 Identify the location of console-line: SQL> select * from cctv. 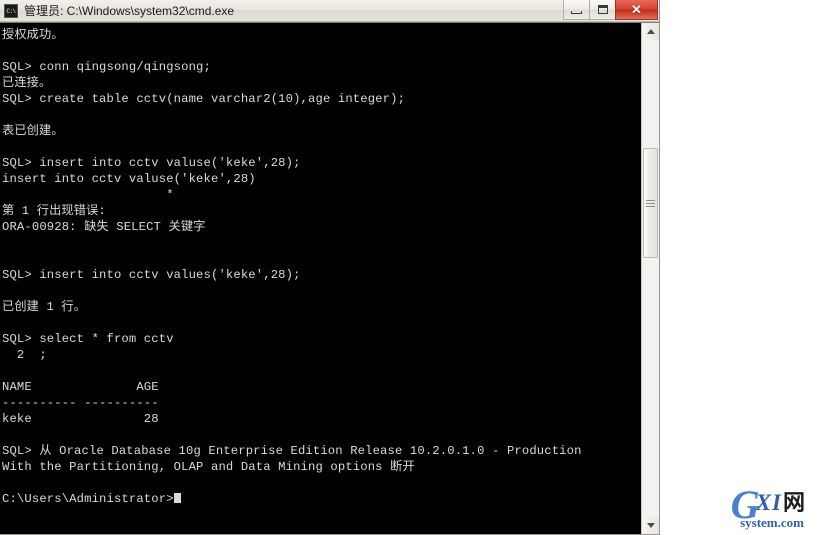
(88, 339).